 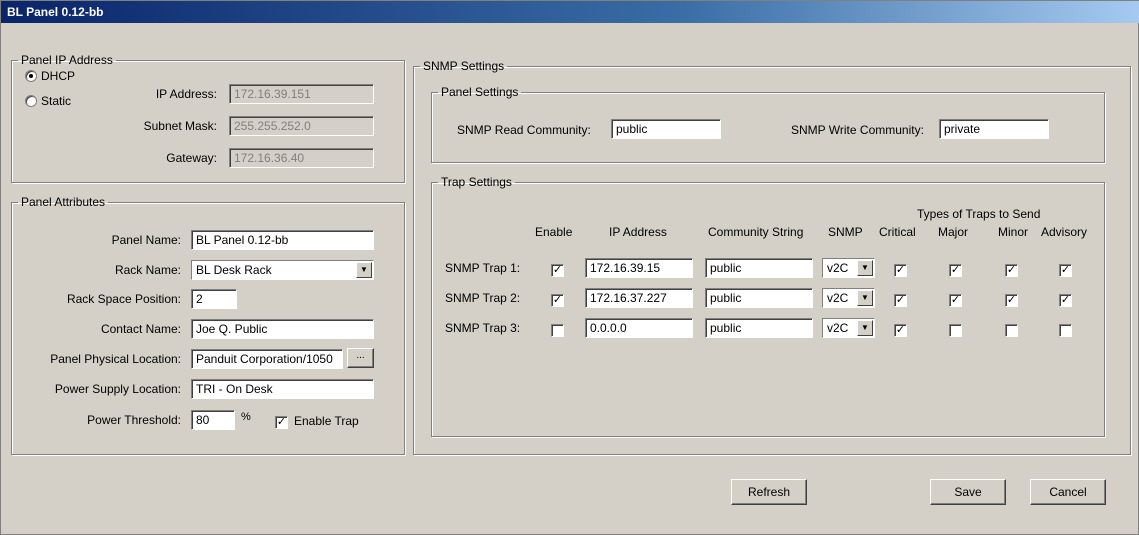 What do you see at coordinates (483, 298) in the screenshot?
I see `trap-2-label: SNMP Trap 2:` at bounding box center [483, 298].